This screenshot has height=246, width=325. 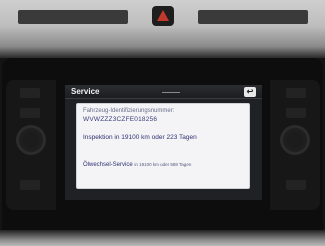 I want to click on center-console, so click(x=162, y=238).